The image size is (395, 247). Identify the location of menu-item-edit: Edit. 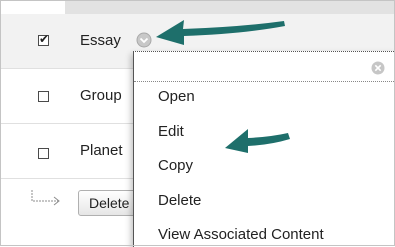
(171, 131).